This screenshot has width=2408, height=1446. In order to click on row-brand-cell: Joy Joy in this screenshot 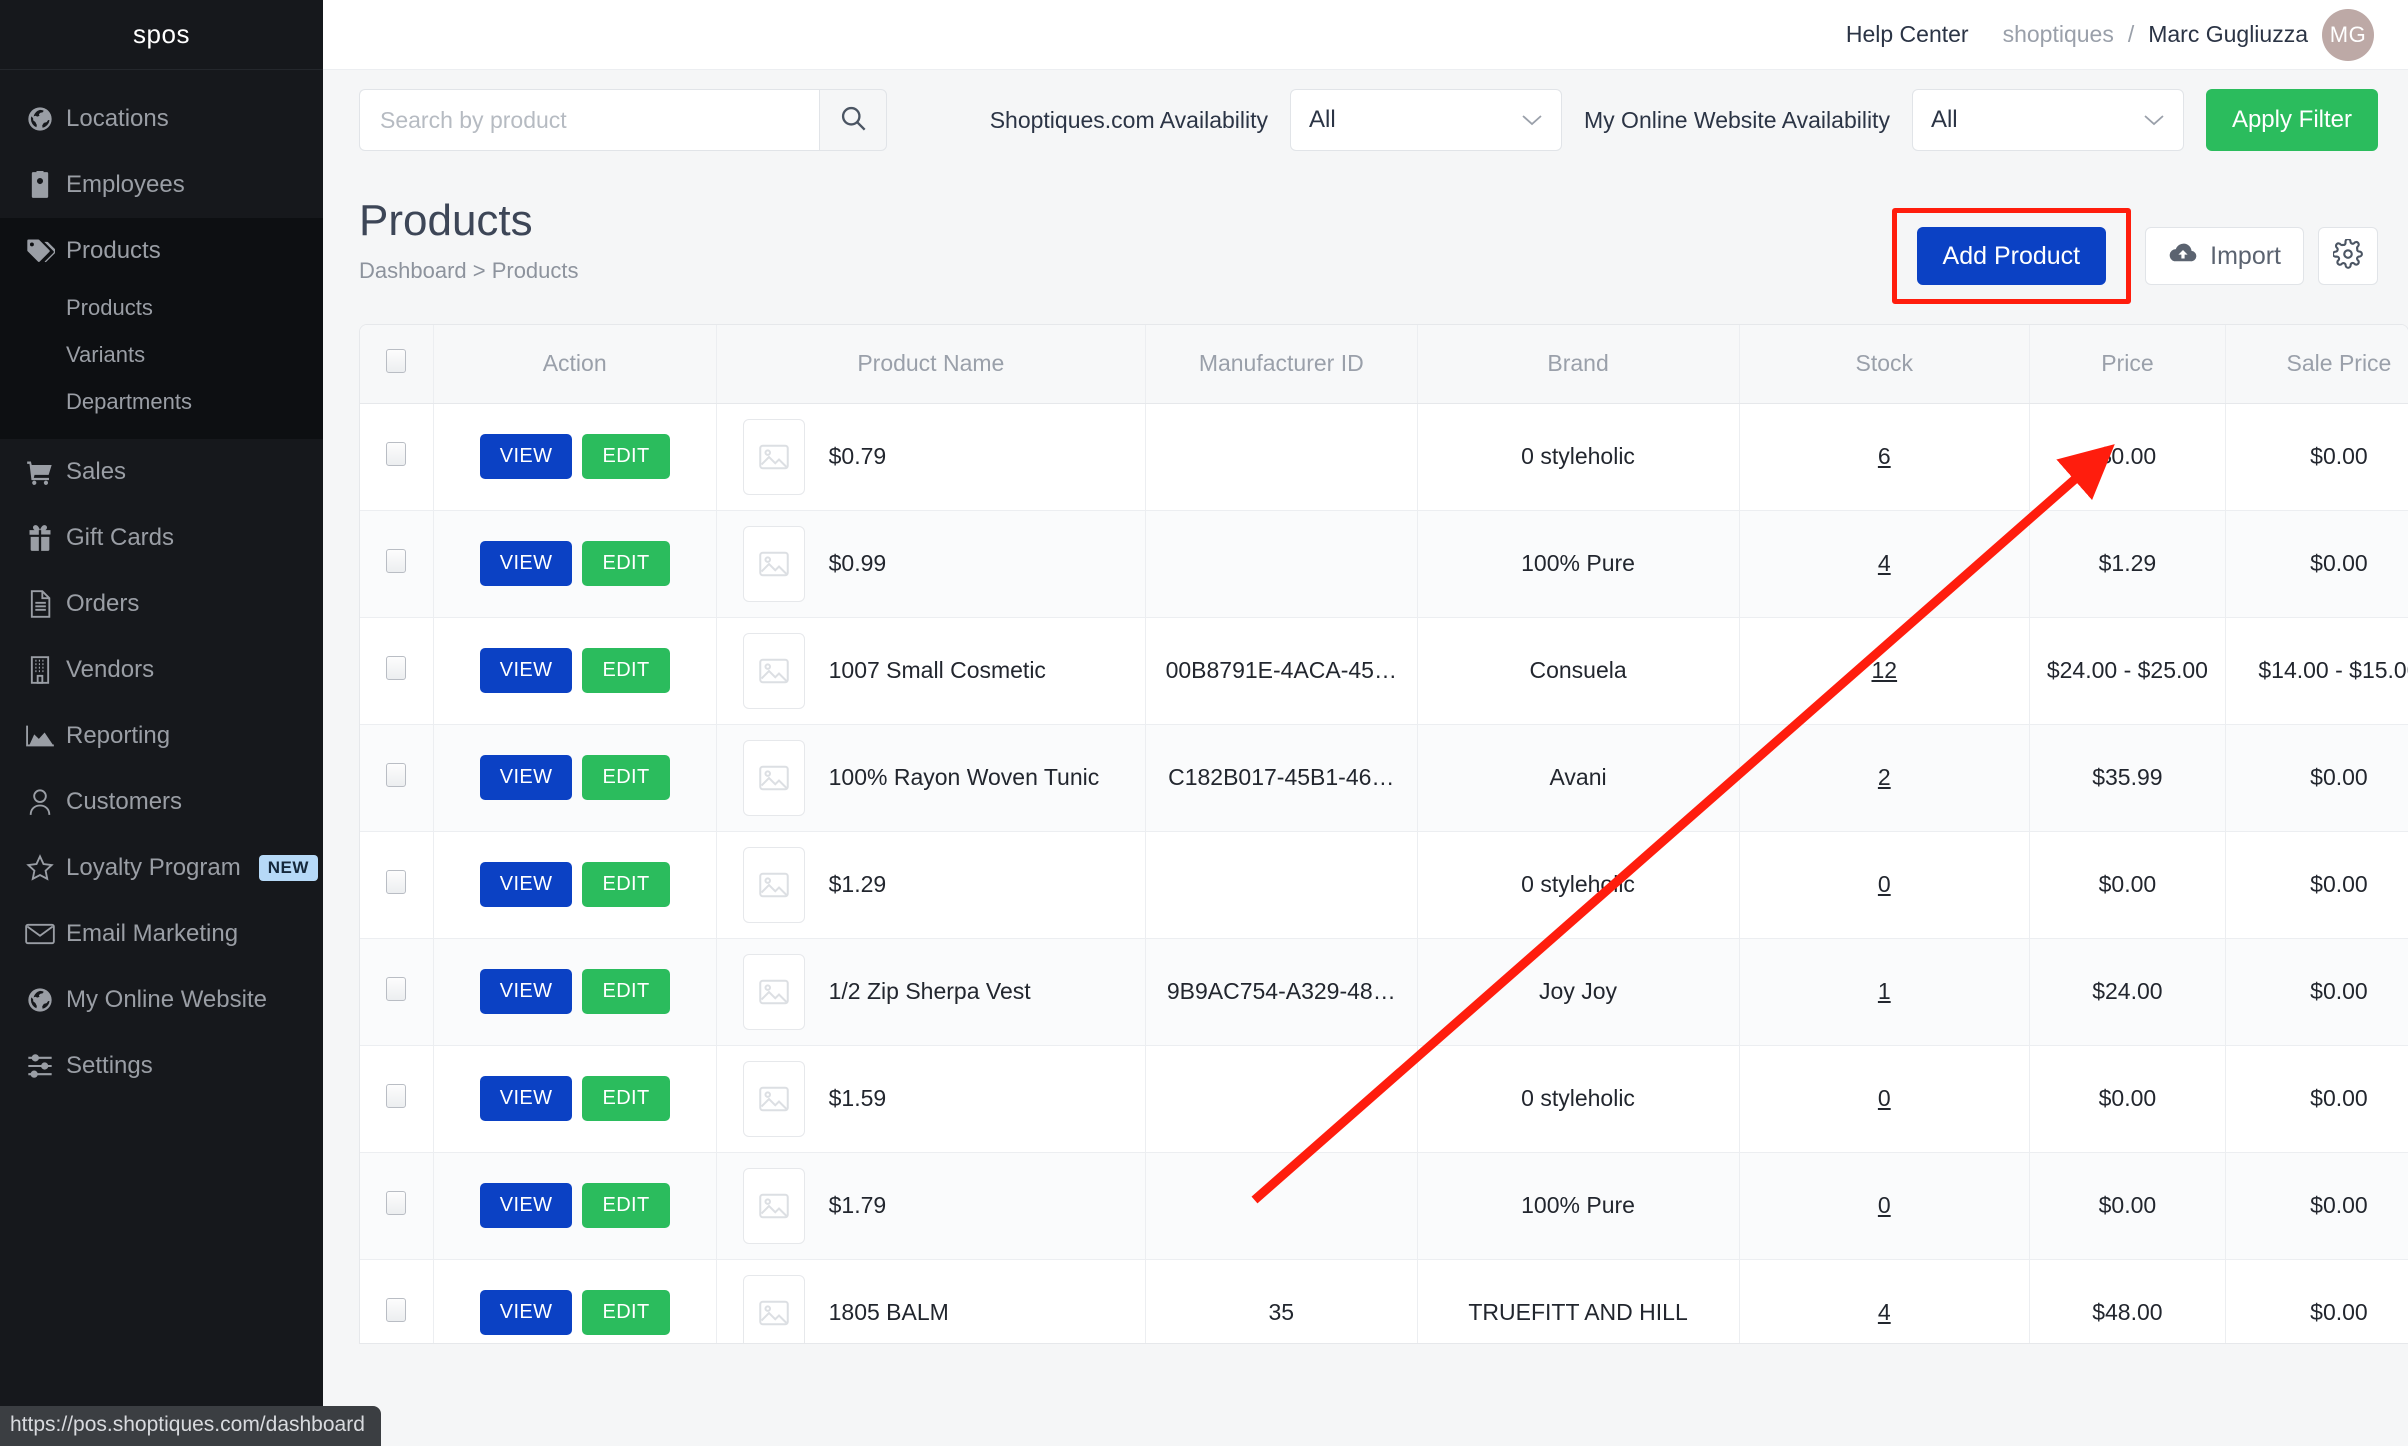, I will do `click(1578, 992)`.